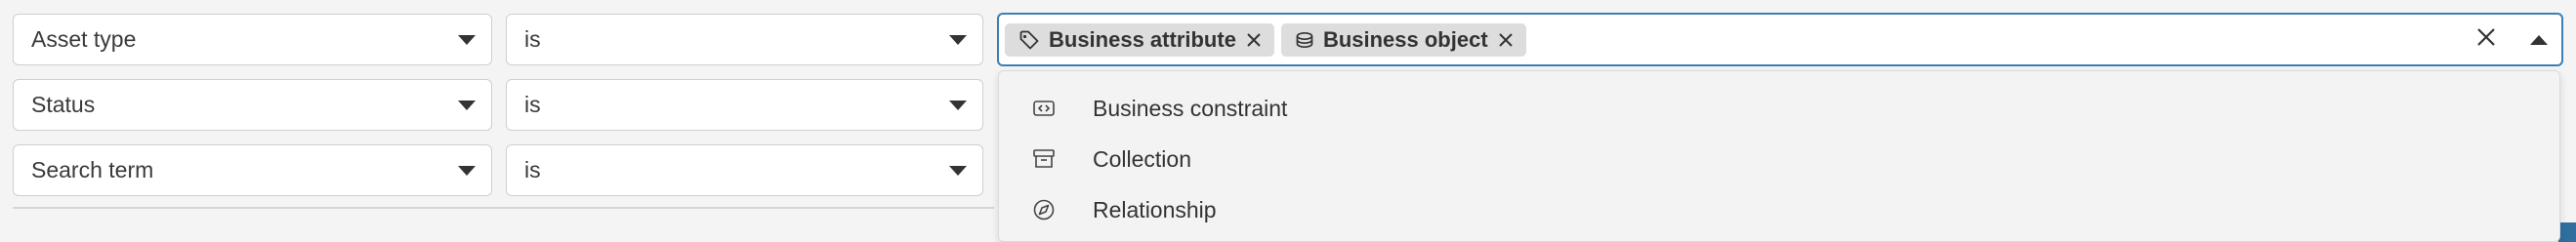 The height and width of the screenshot is (242, 2576). Describe the element at coordinates (1029, 40) in the screenshot. I see `tag-icon` at that location.